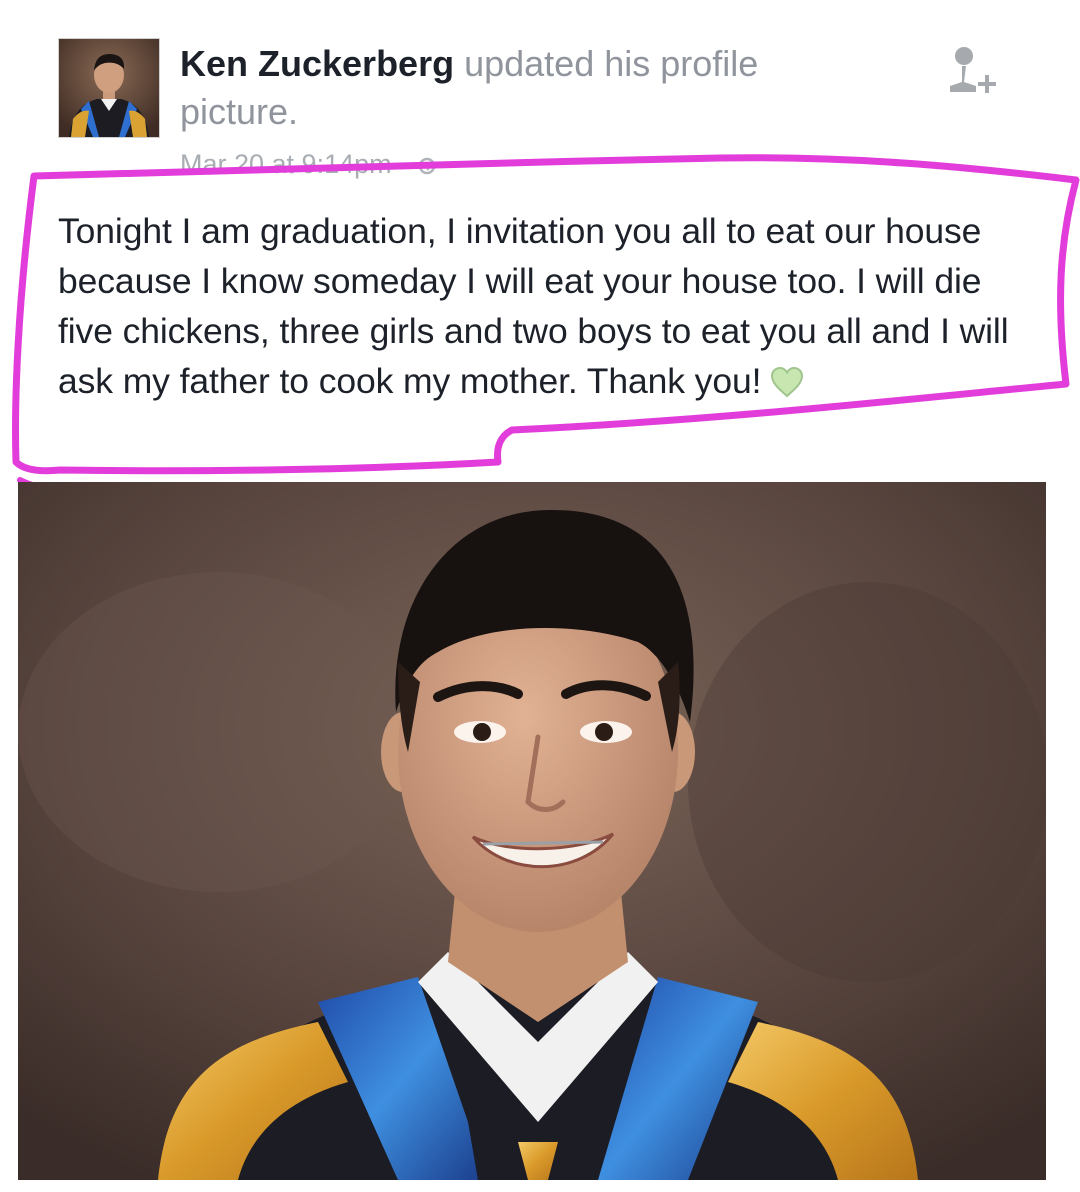 The image size is (1080, 1192). Describe the element at coordinates (286, 164) in the screenshot. I see `post-timestamp: Mar 20 at 9:14pm` at that location.